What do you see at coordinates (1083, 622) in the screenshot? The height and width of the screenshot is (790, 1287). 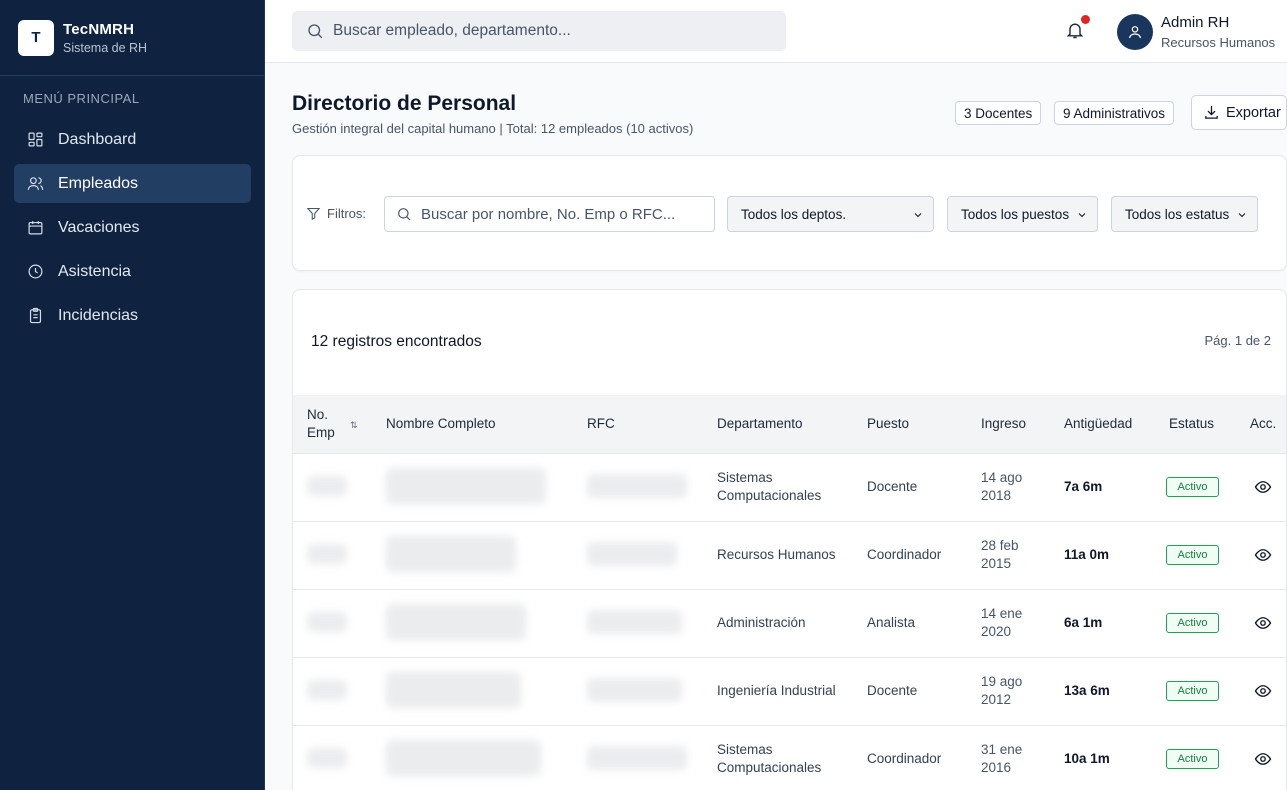 I see `cell-antiguedad: 6a 1m` at bounding box center [1083, 622].